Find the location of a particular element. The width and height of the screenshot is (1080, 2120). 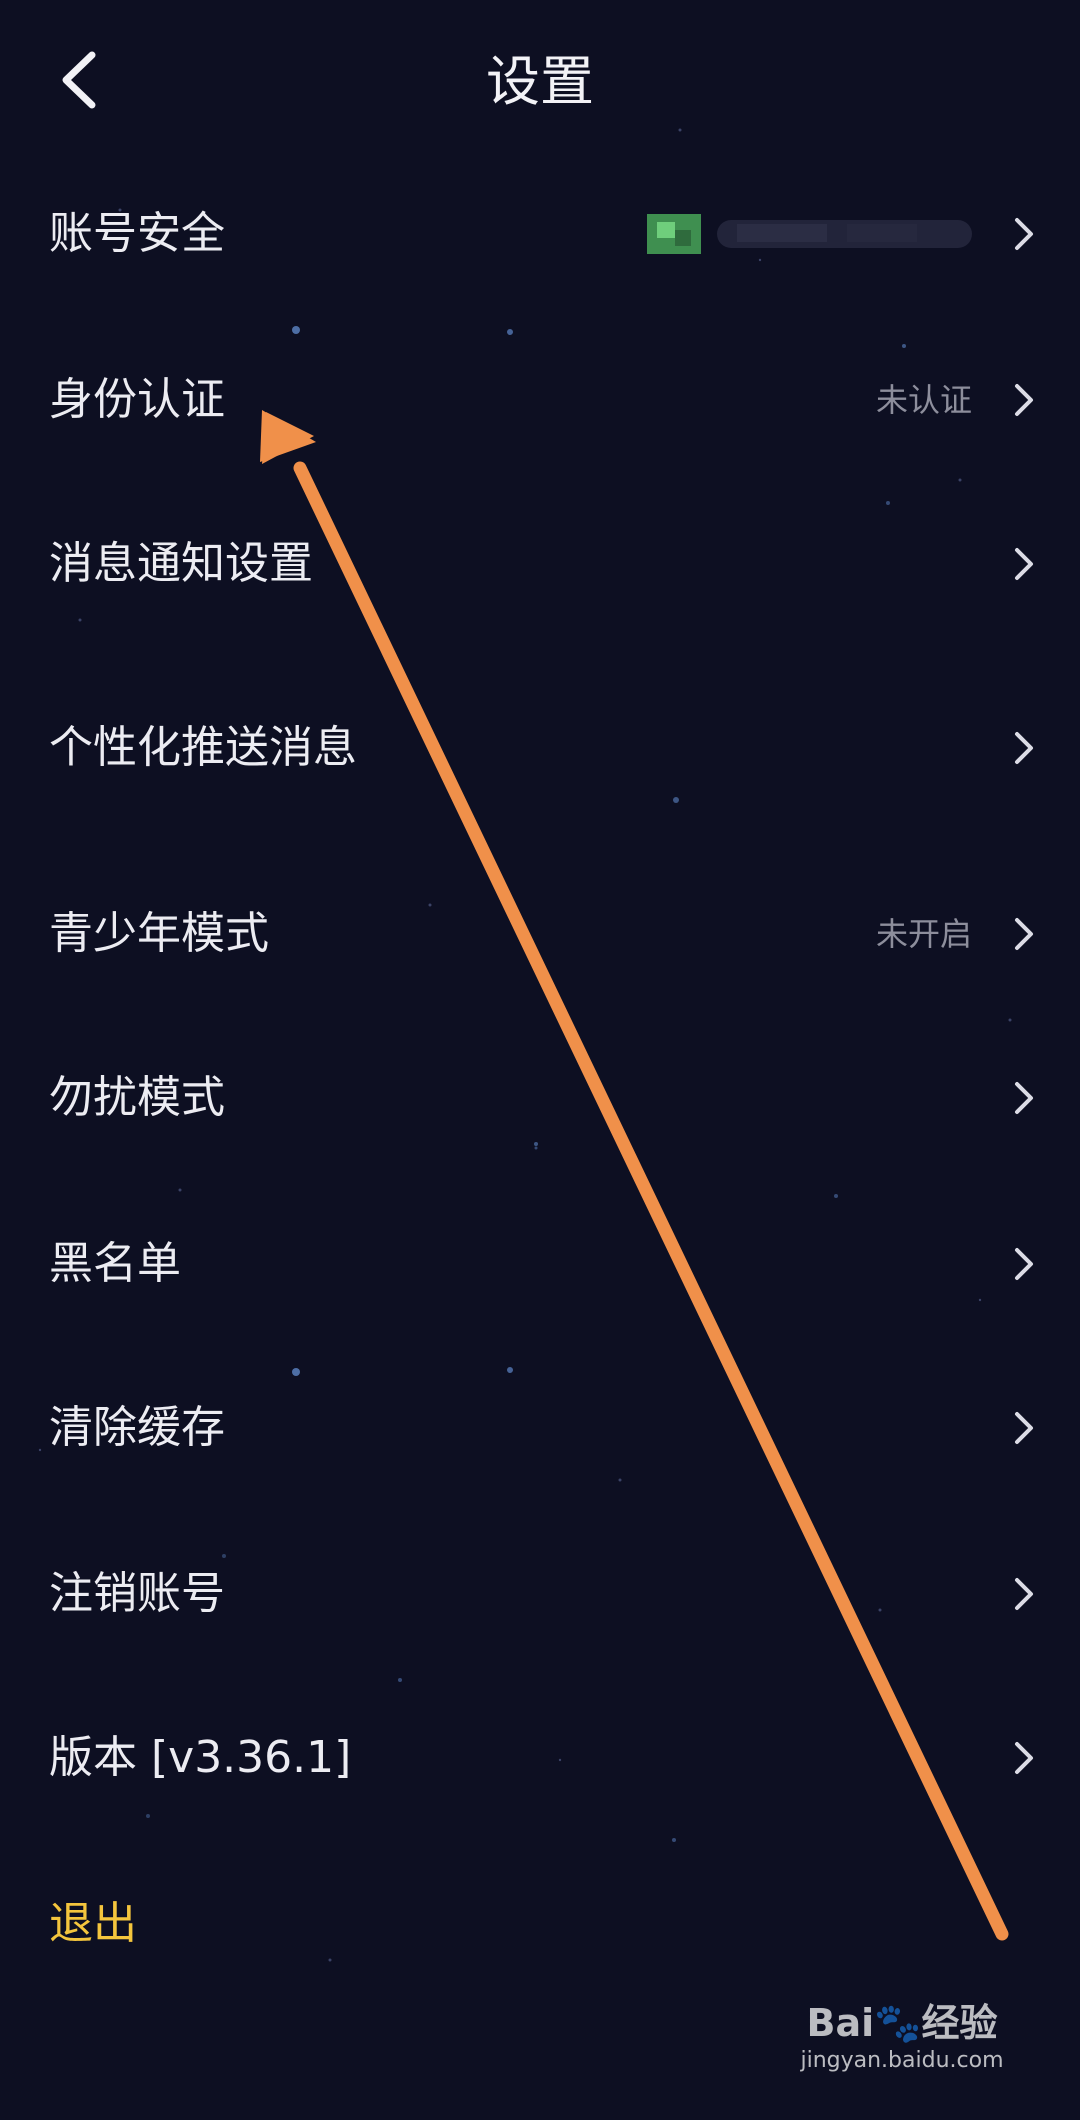

logout-button: 退出 is located at coordinates (93, 1924).